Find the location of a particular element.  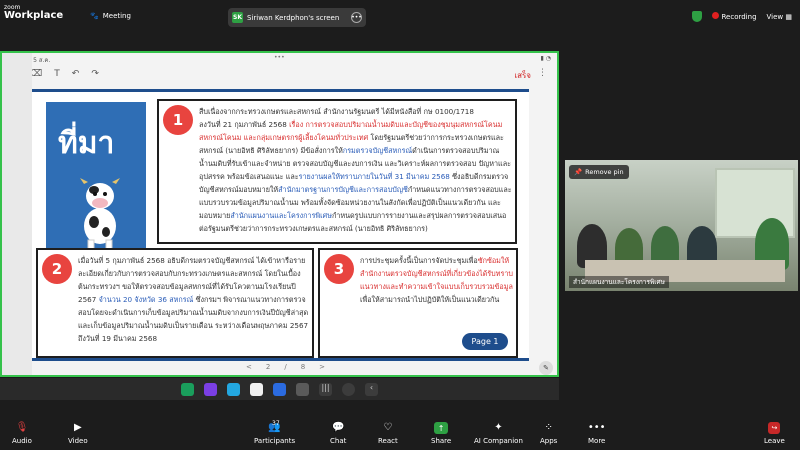

video-button: ▶ Video is located at coordinates (78, 434).